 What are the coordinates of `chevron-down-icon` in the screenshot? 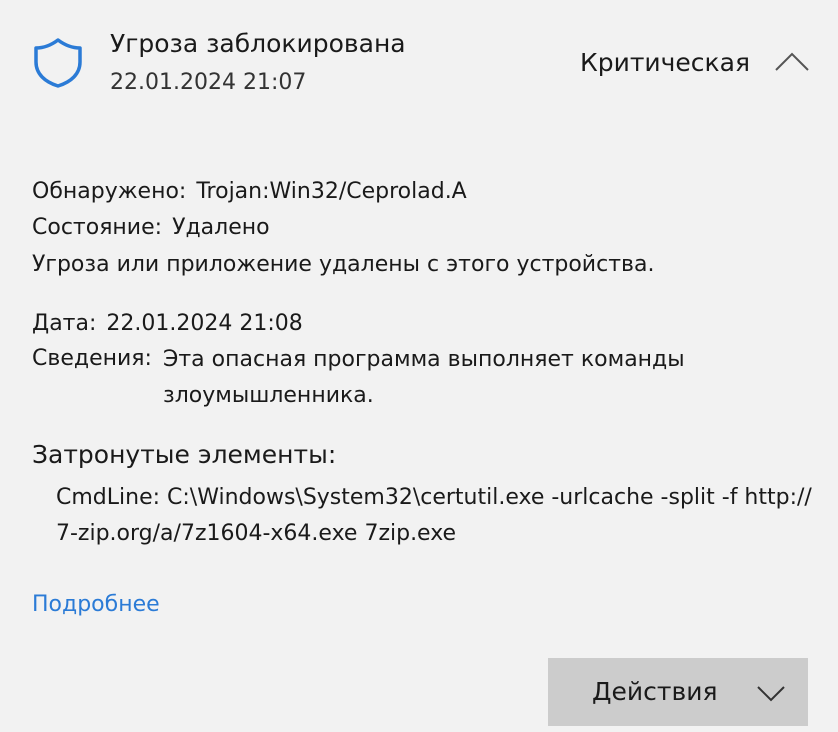 It's located at (771, 694).